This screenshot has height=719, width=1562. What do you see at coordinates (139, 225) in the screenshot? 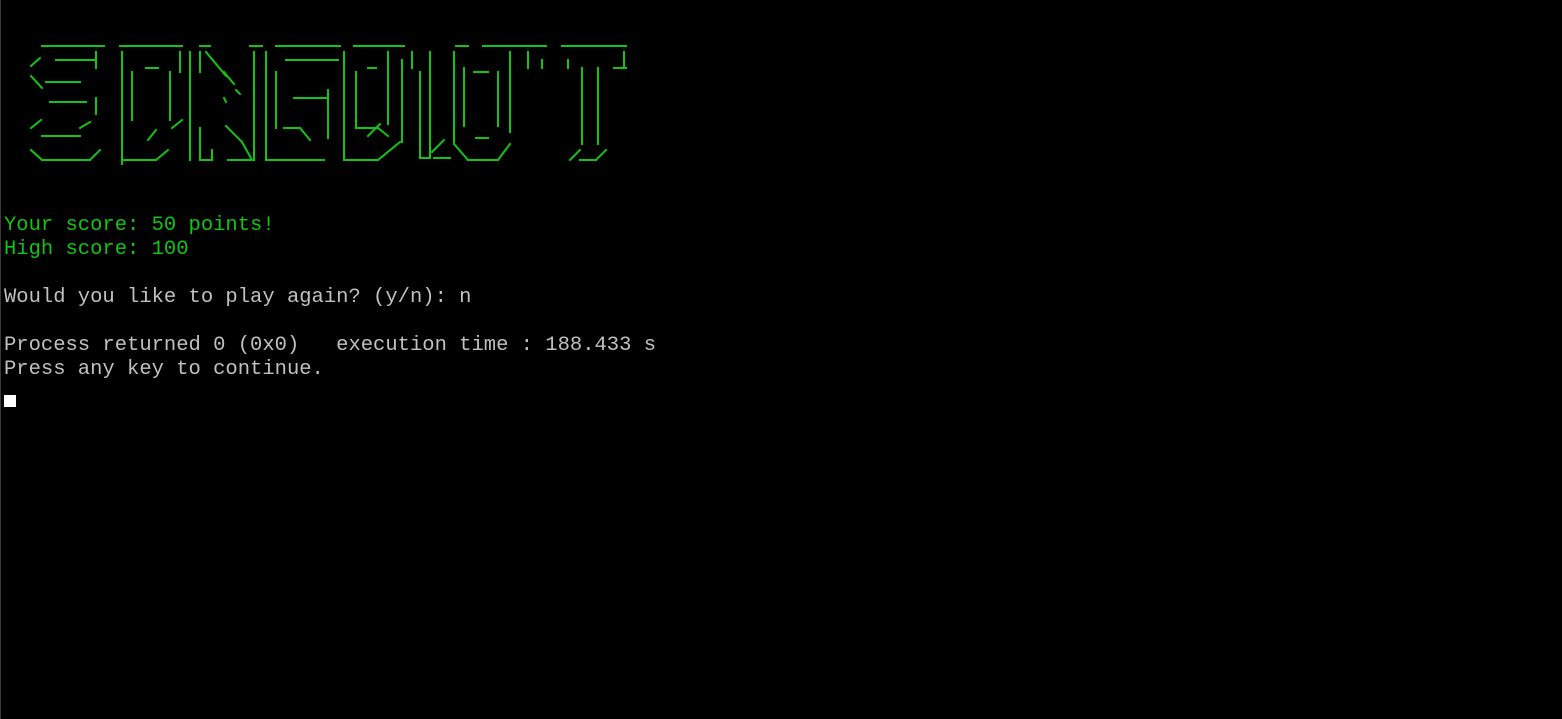
I see `score-line: Your score: 50 points!` at bounding box center [139, 225].